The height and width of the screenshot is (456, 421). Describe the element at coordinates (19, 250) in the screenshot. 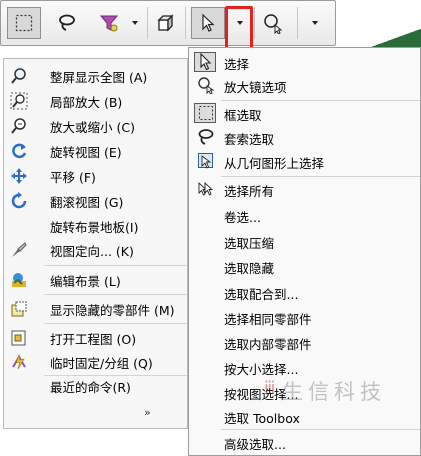

I see `view-orientation-icon` at that location.